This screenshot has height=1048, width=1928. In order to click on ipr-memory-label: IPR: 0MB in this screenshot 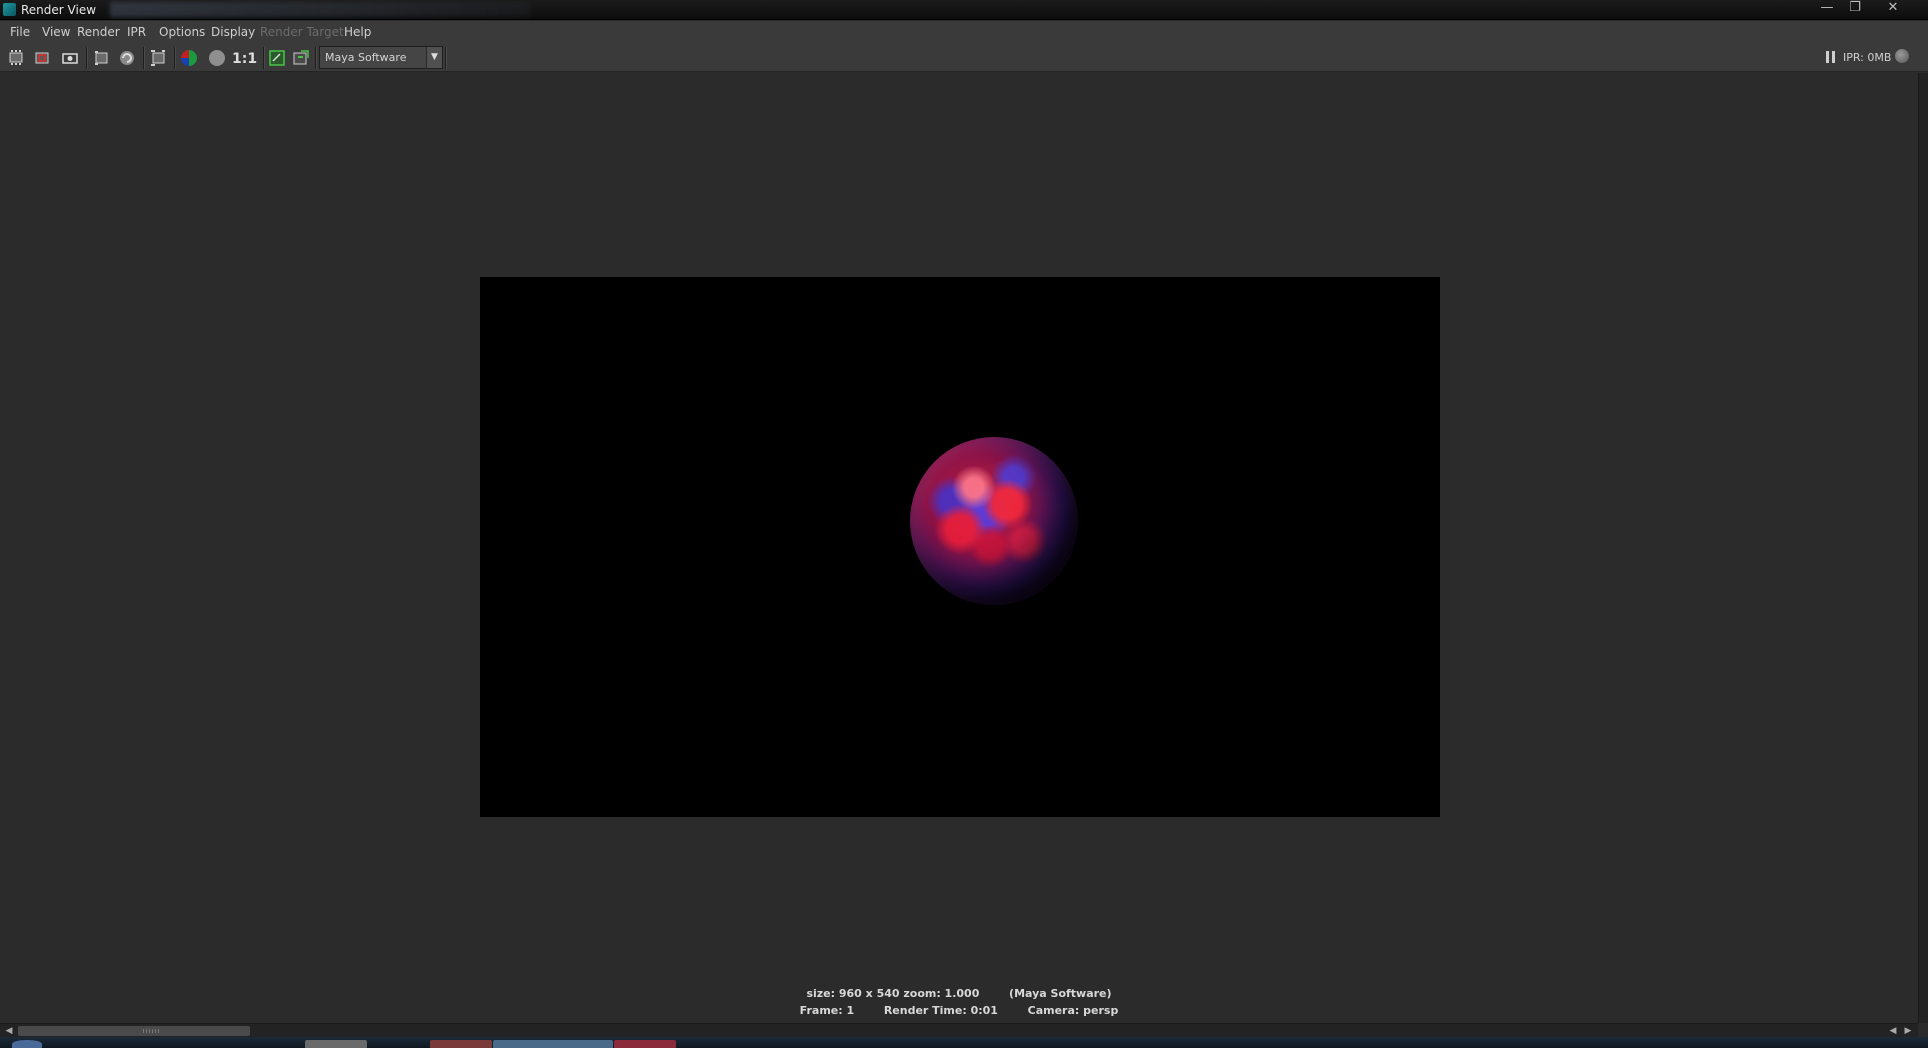, I will do `click(1867, 57)`.